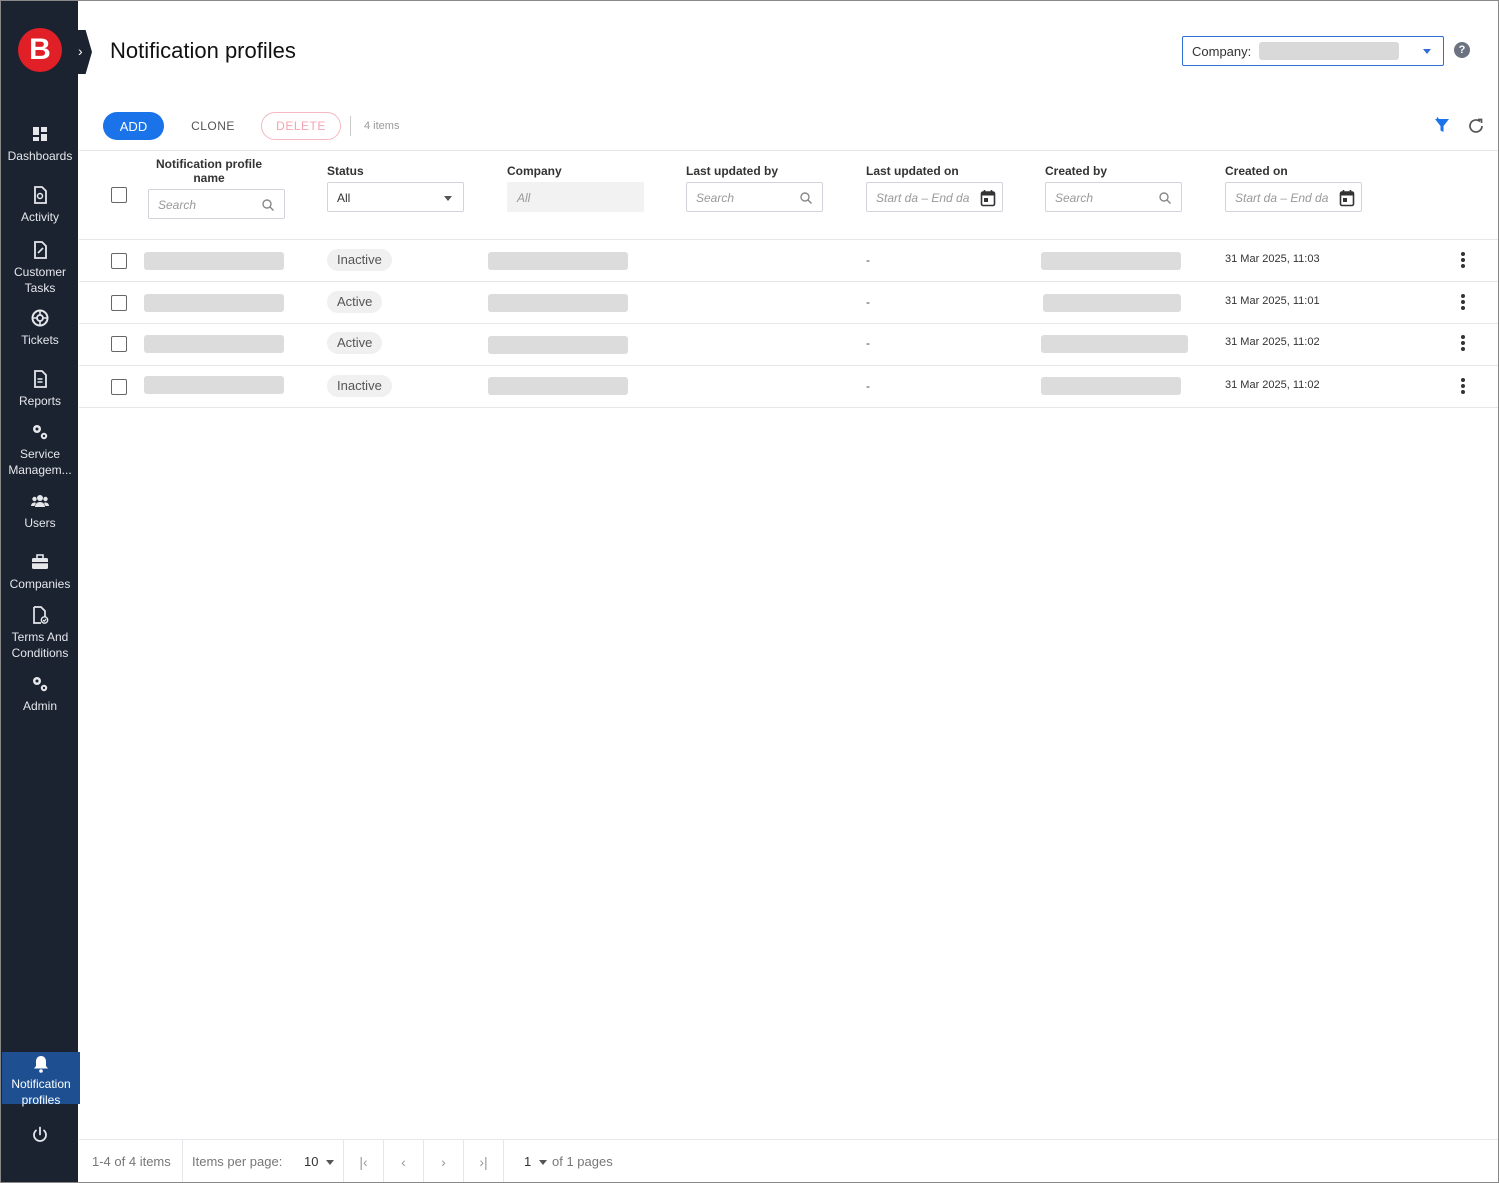  I want to click on last-updated-on-date-range: Start da – End da, so click(934, 197).